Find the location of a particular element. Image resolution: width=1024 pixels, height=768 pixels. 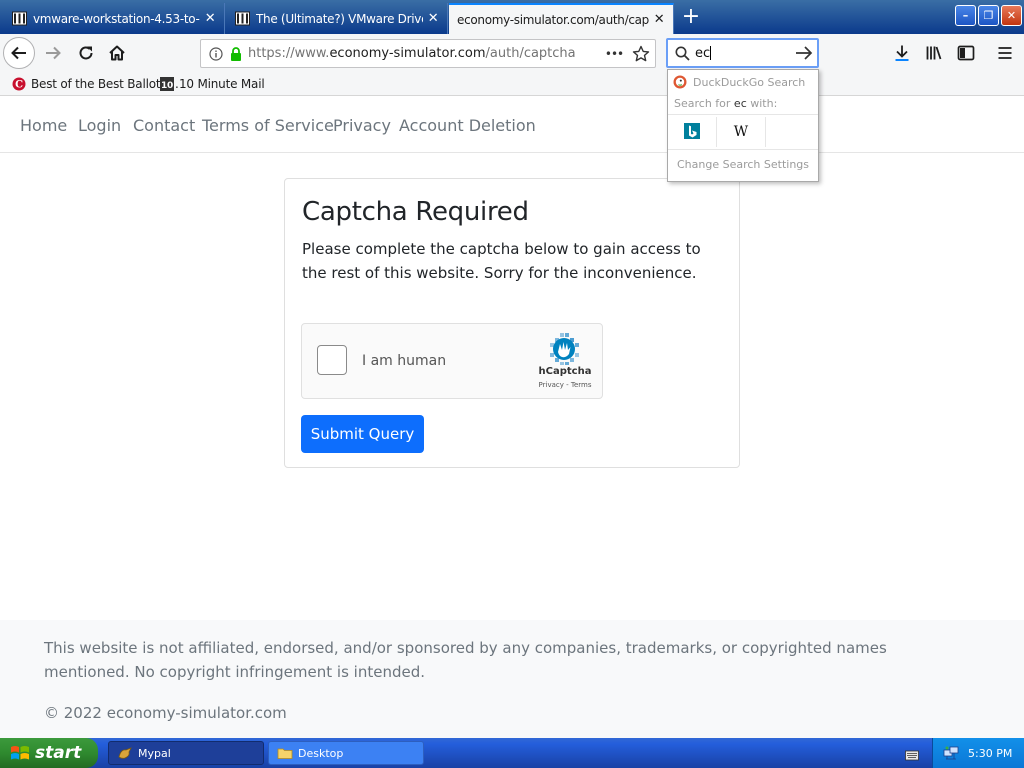

back-button is located at coordinates (19, 53).